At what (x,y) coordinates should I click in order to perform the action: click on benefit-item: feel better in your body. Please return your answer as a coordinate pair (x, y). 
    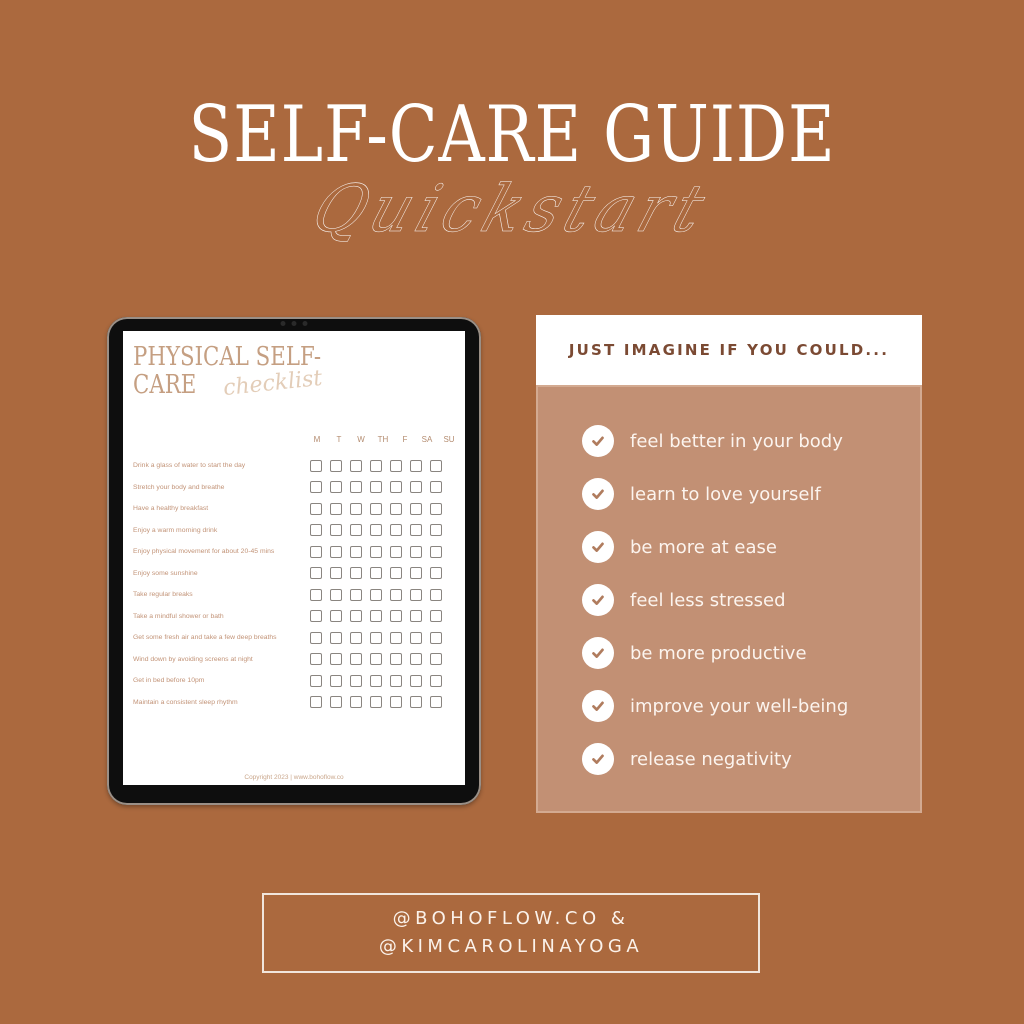
    Looking at the image, I should click on (712, 441).